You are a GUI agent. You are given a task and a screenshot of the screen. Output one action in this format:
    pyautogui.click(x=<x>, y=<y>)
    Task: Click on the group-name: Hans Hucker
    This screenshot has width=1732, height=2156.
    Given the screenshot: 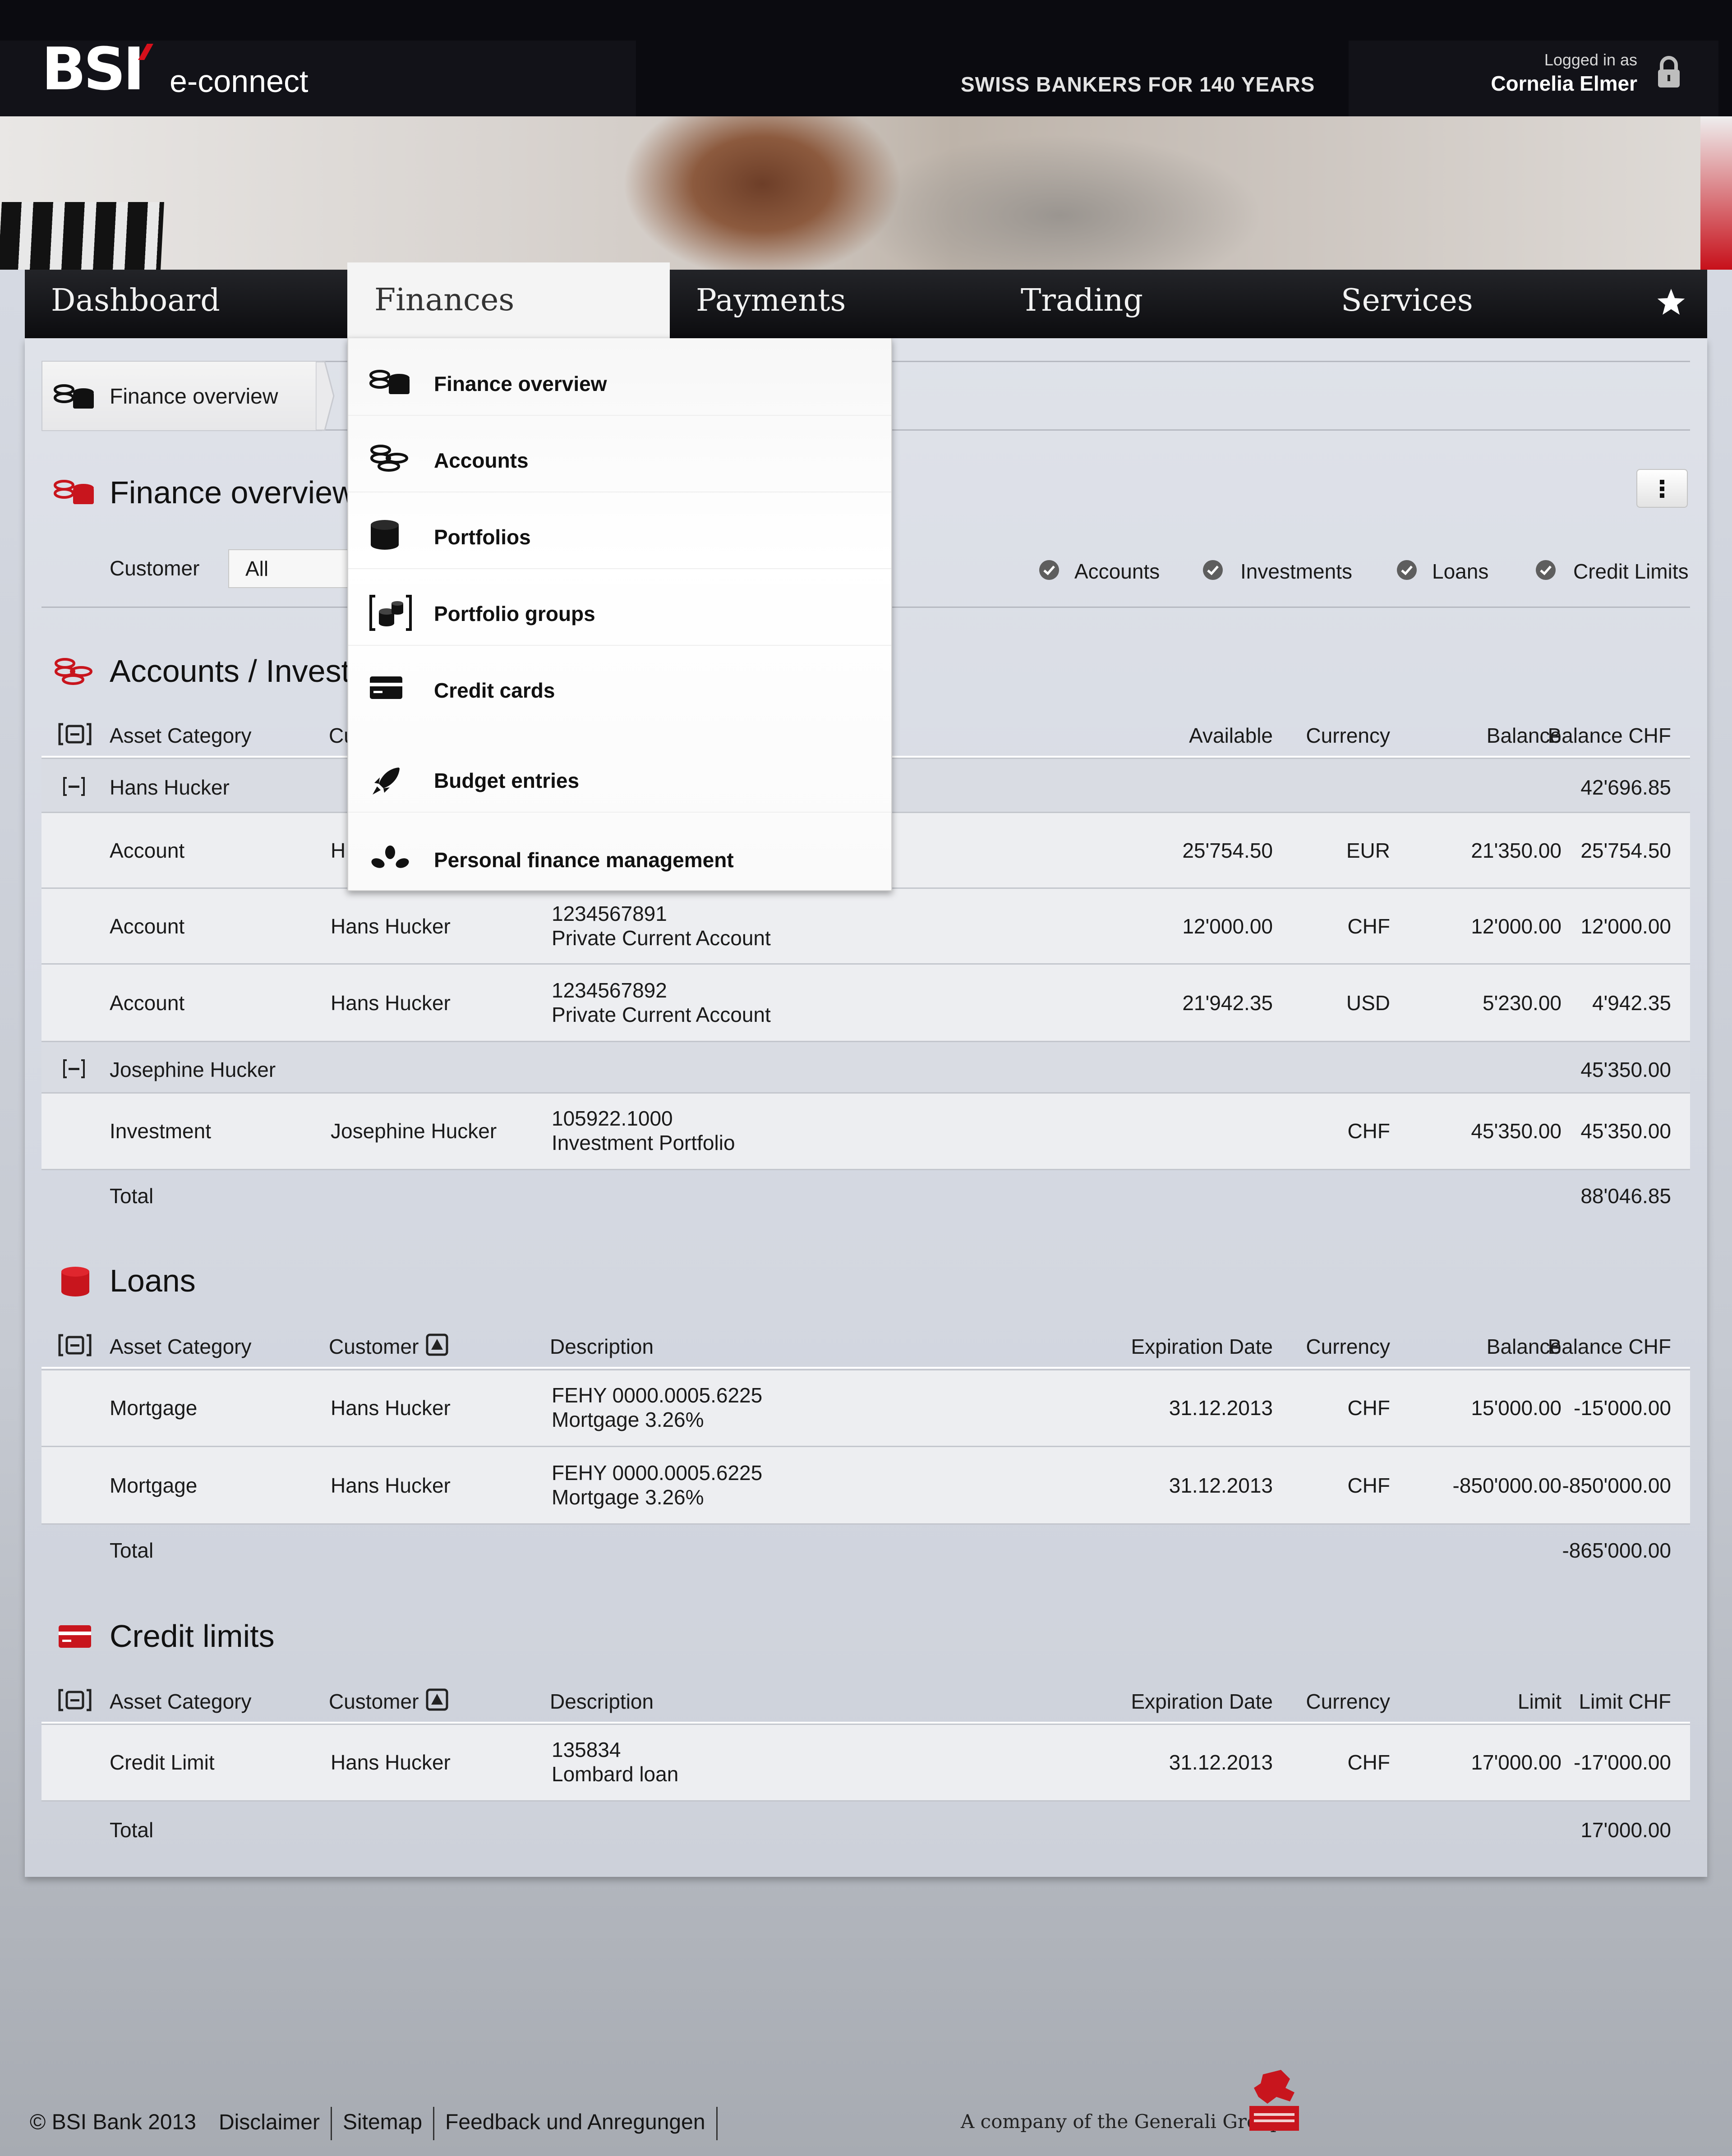 What is the action you would take?
    pyautogui.click(x=170, y=787)
    